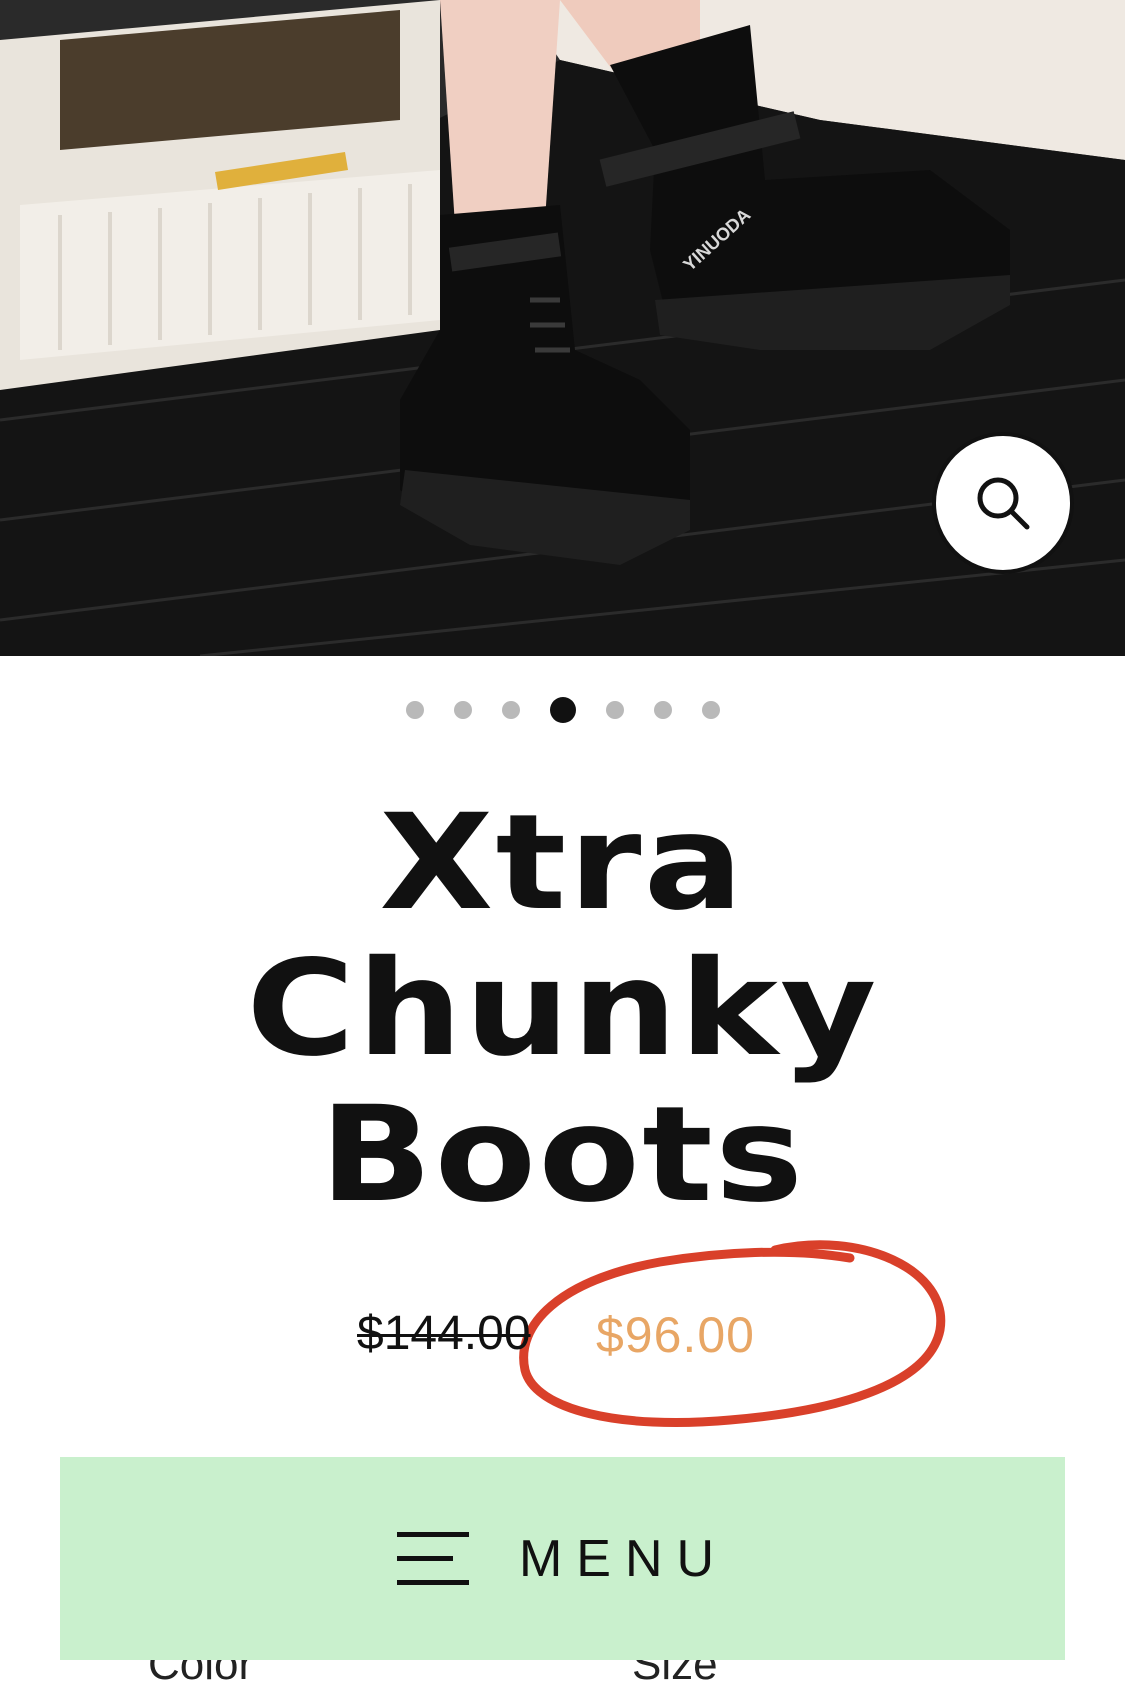  I want to click on original-price: $144.00, so click(444, 1333).